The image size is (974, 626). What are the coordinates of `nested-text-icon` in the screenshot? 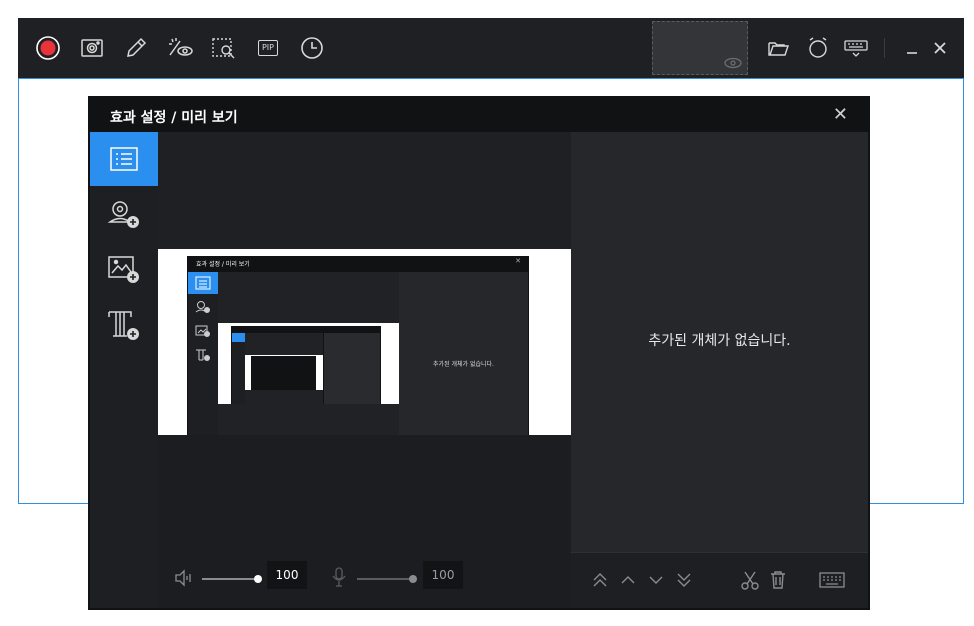 It's located at (203, 355).